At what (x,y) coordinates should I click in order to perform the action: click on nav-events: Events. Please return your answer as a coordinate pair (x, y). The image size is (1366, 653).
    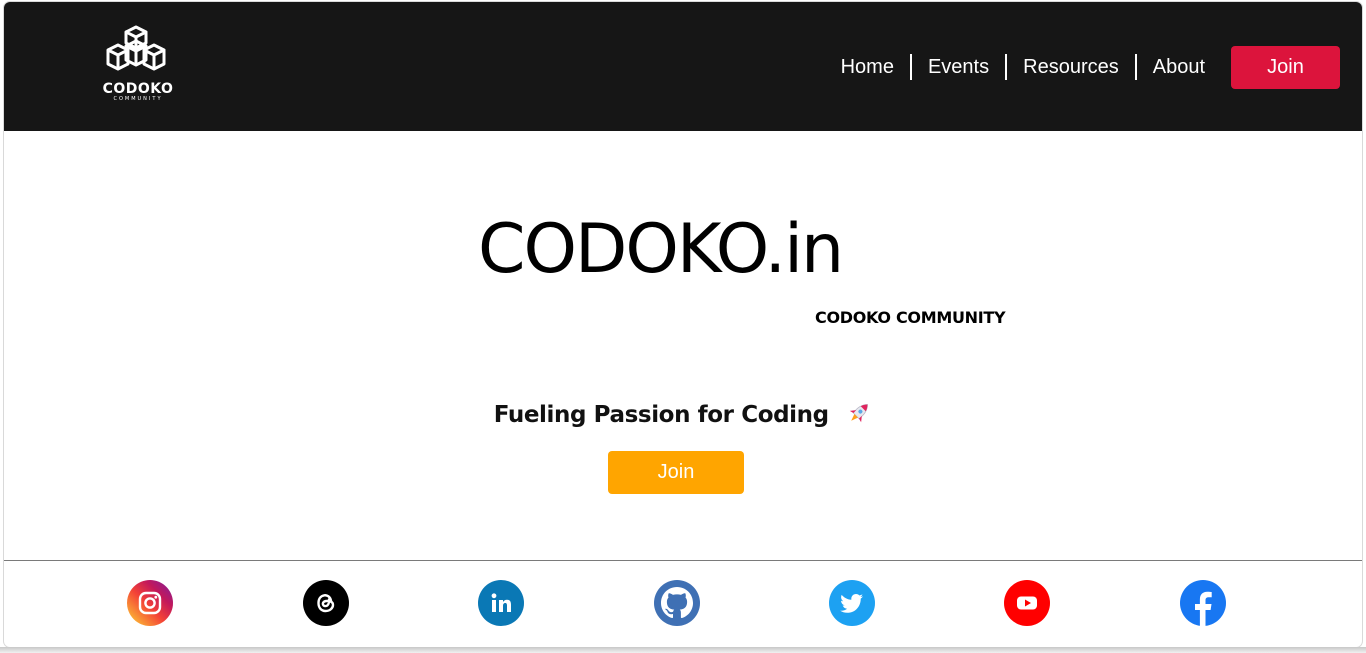
    Looking at the image, I should click on (957, 67).